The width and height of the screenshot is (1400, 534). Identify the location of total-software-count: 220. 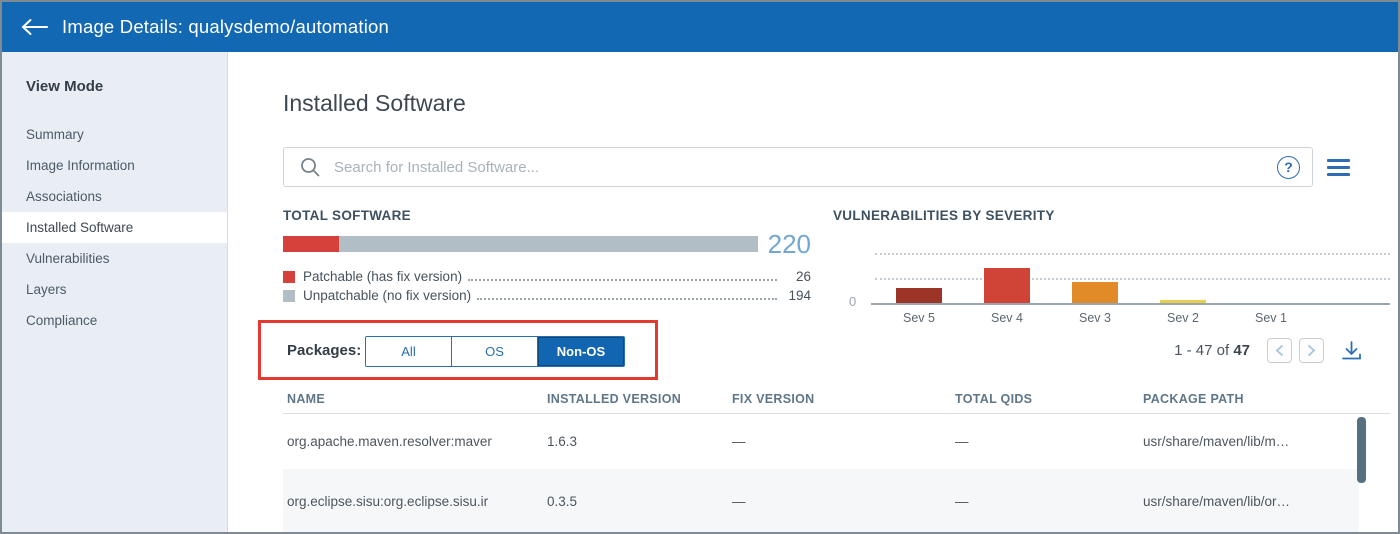
(789, 244).